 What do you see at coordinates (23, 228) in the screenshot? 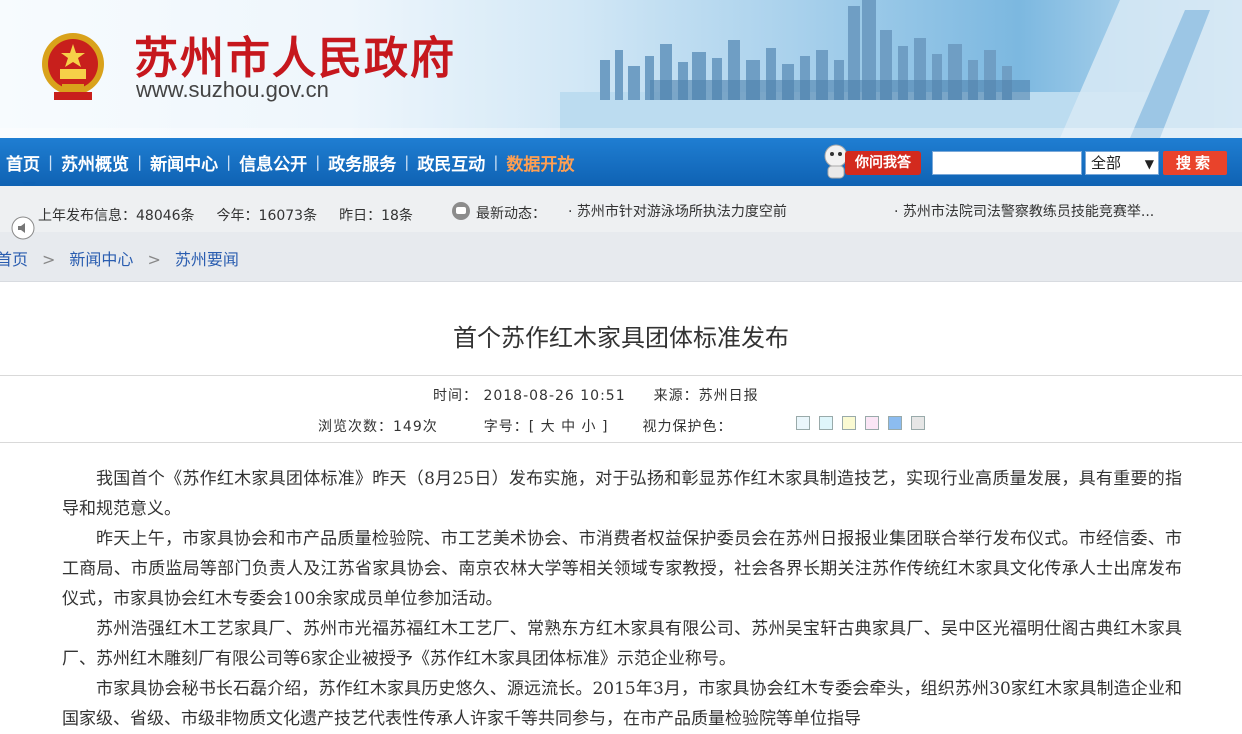
I see `speaker-icon` at bounding box center [23, 228].